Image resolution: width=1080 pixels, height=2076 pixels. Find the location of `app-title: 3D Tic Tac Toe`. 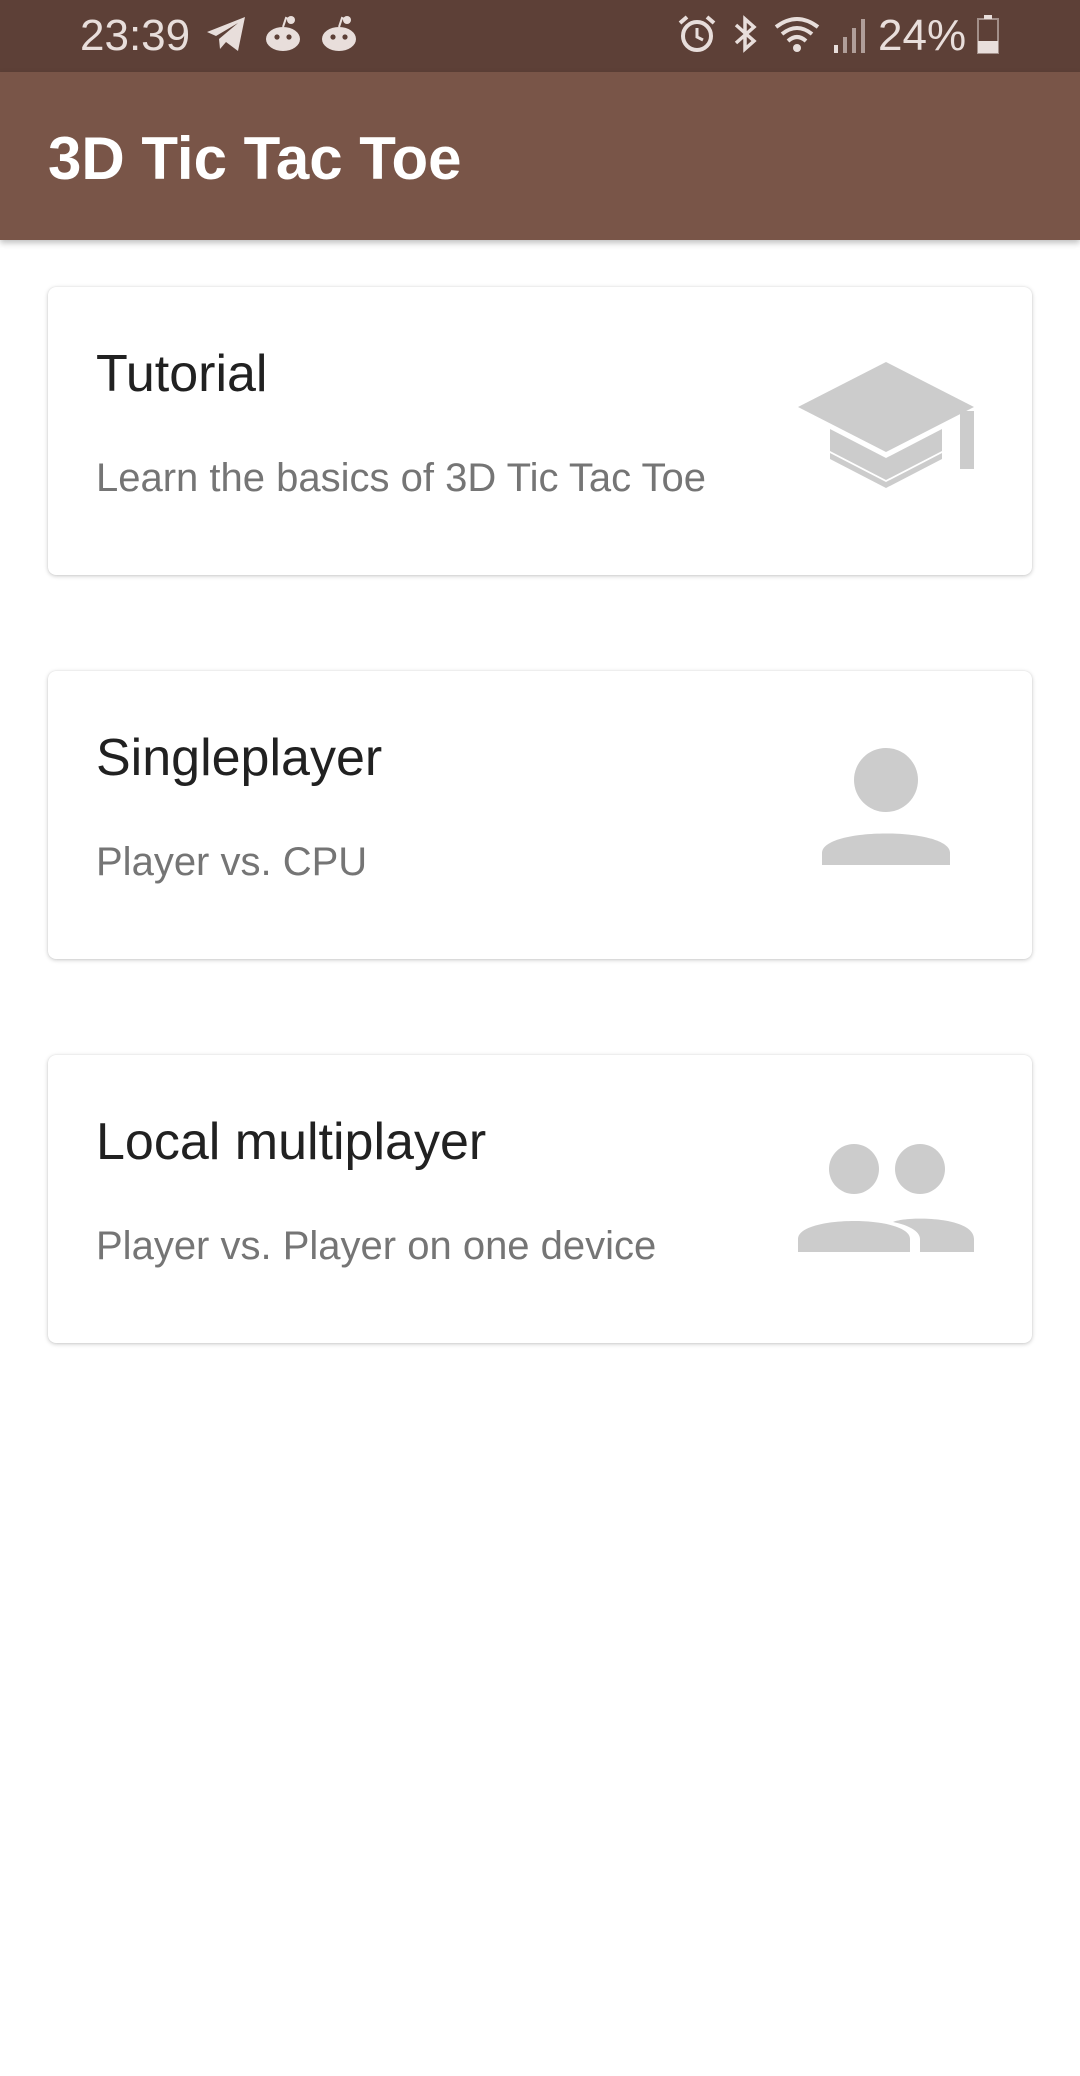

app-title: 3D Tic Tac Toe is located at coordinates (255, 158).